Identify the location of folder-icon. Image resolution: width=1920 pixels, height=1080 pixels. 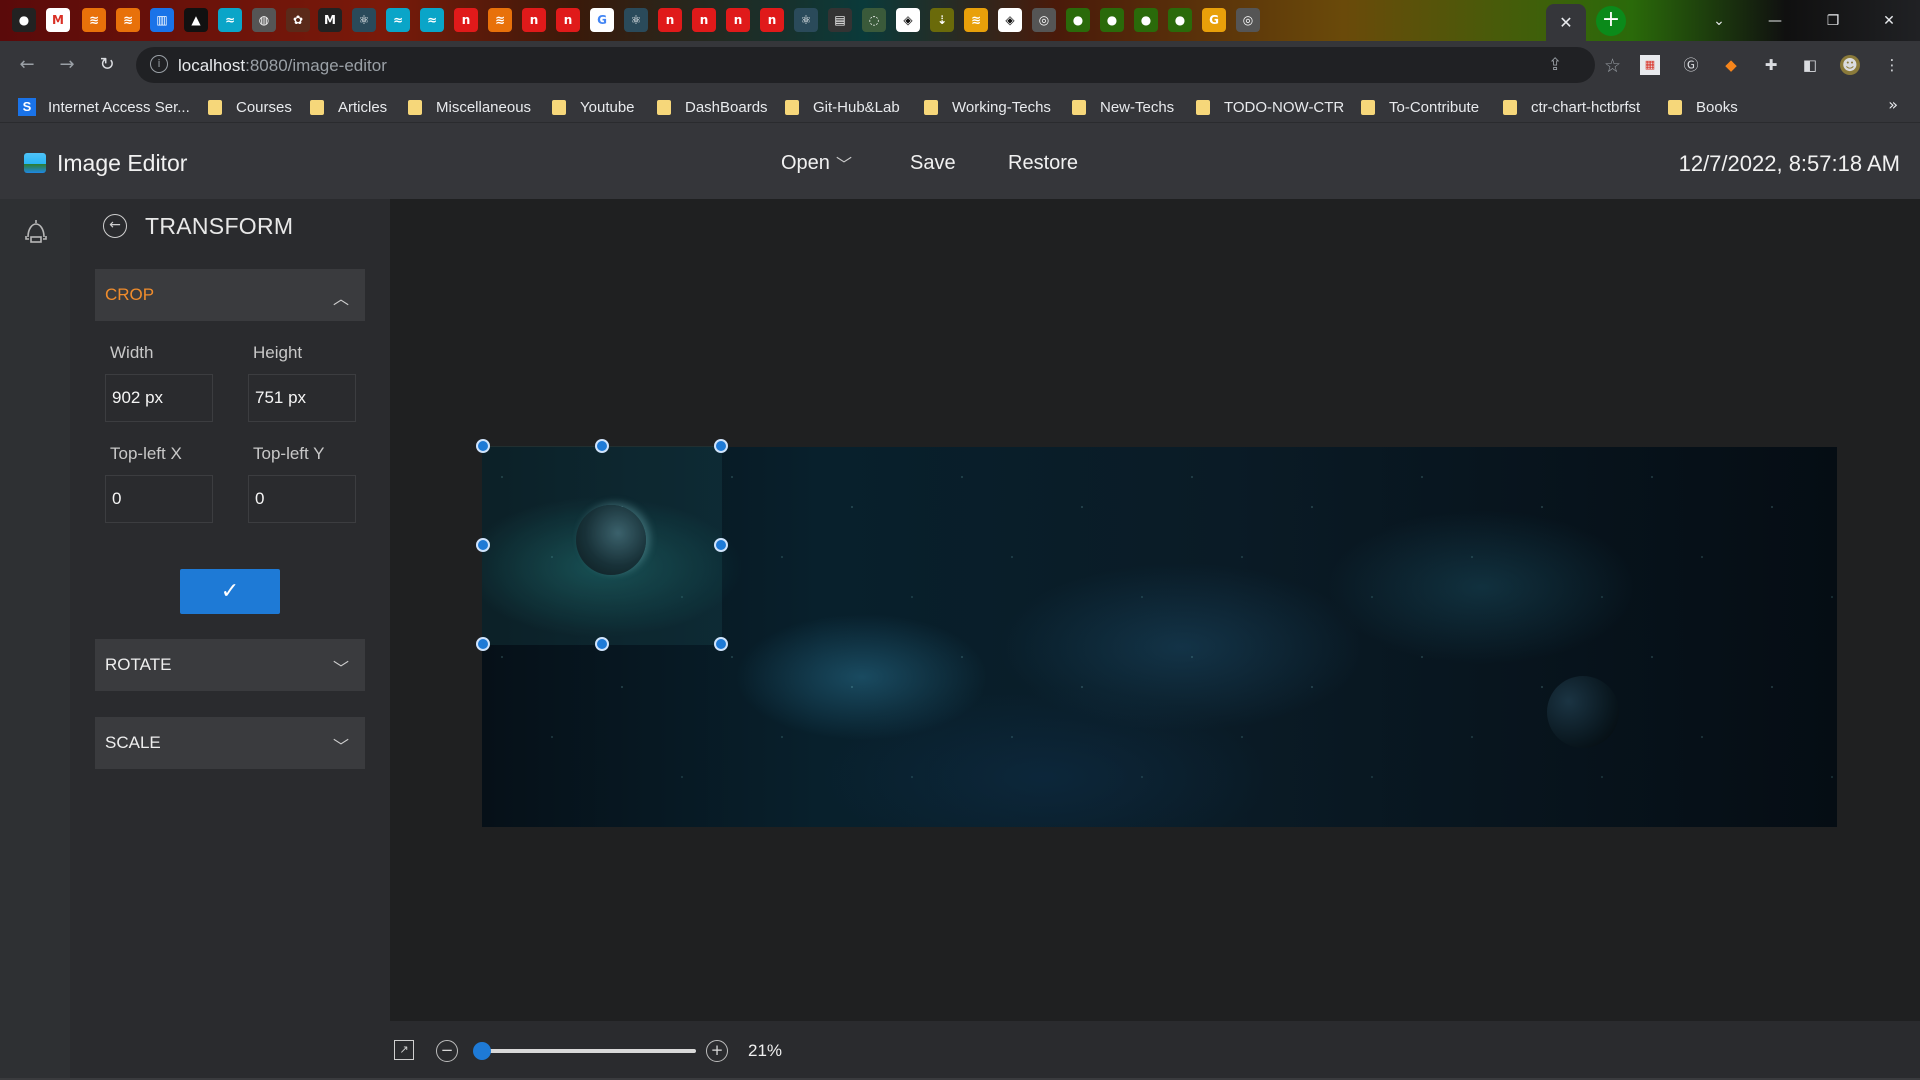
(792, 107).